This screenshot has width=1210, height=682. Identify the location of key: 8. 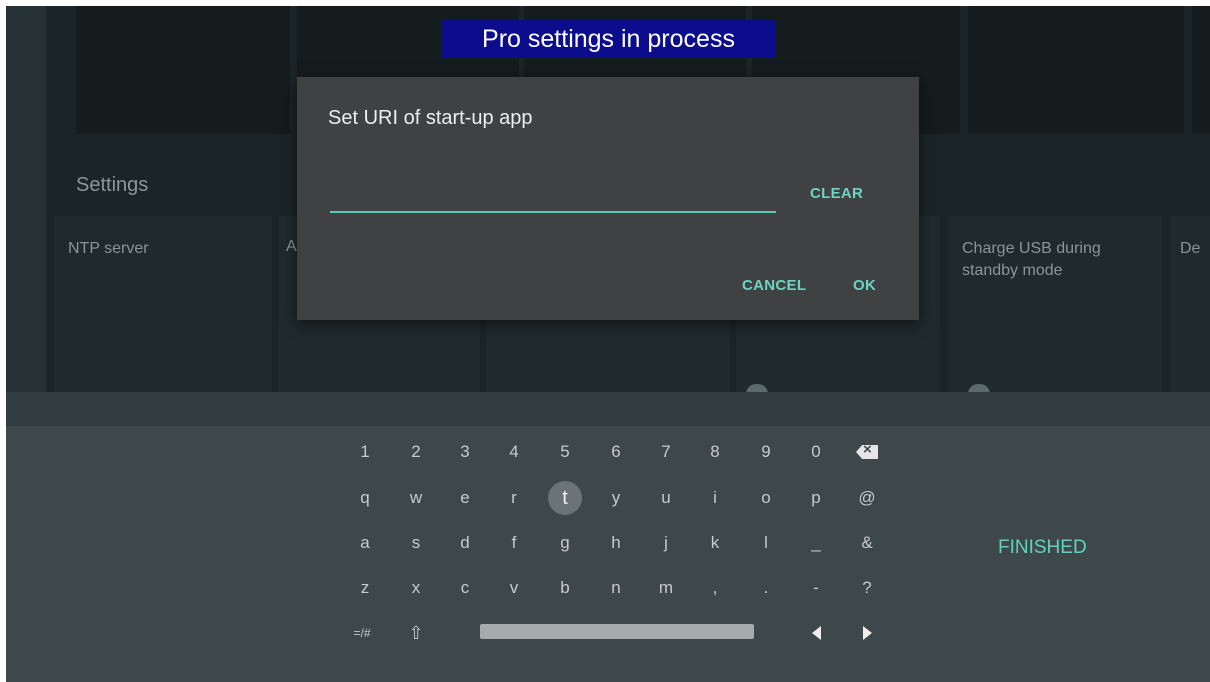
(715, 452).